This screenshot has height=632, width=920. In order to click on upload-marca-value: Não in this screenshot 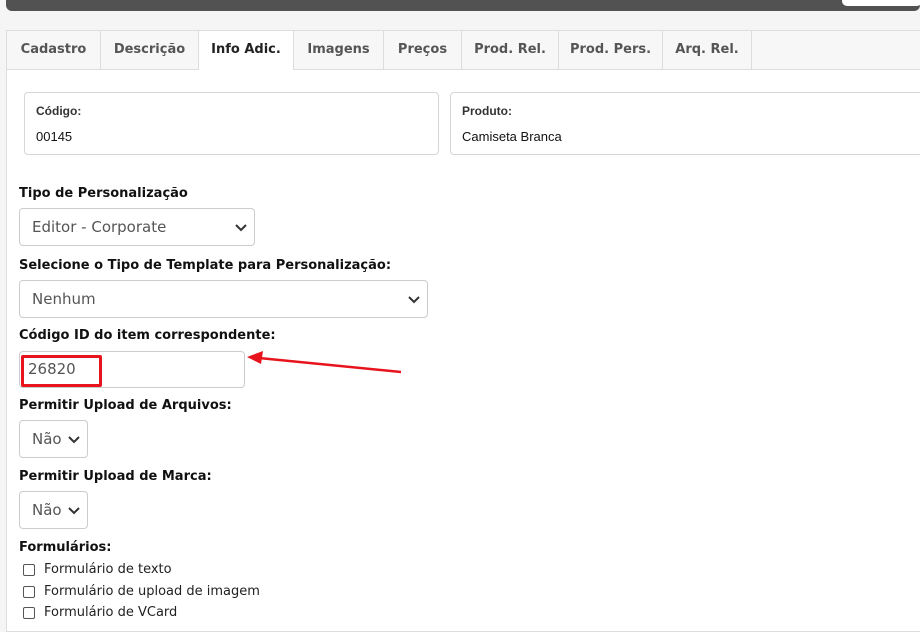, I will do `click(47, 510)`.